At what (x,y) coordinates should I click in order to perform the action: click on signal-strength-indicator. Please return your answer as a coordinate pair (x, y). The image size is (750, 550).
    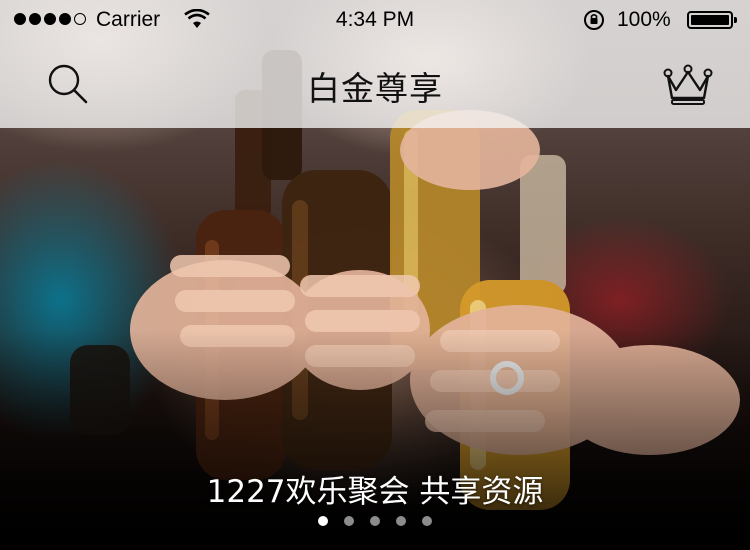
    Looking at the image, I should click on (50, 19).